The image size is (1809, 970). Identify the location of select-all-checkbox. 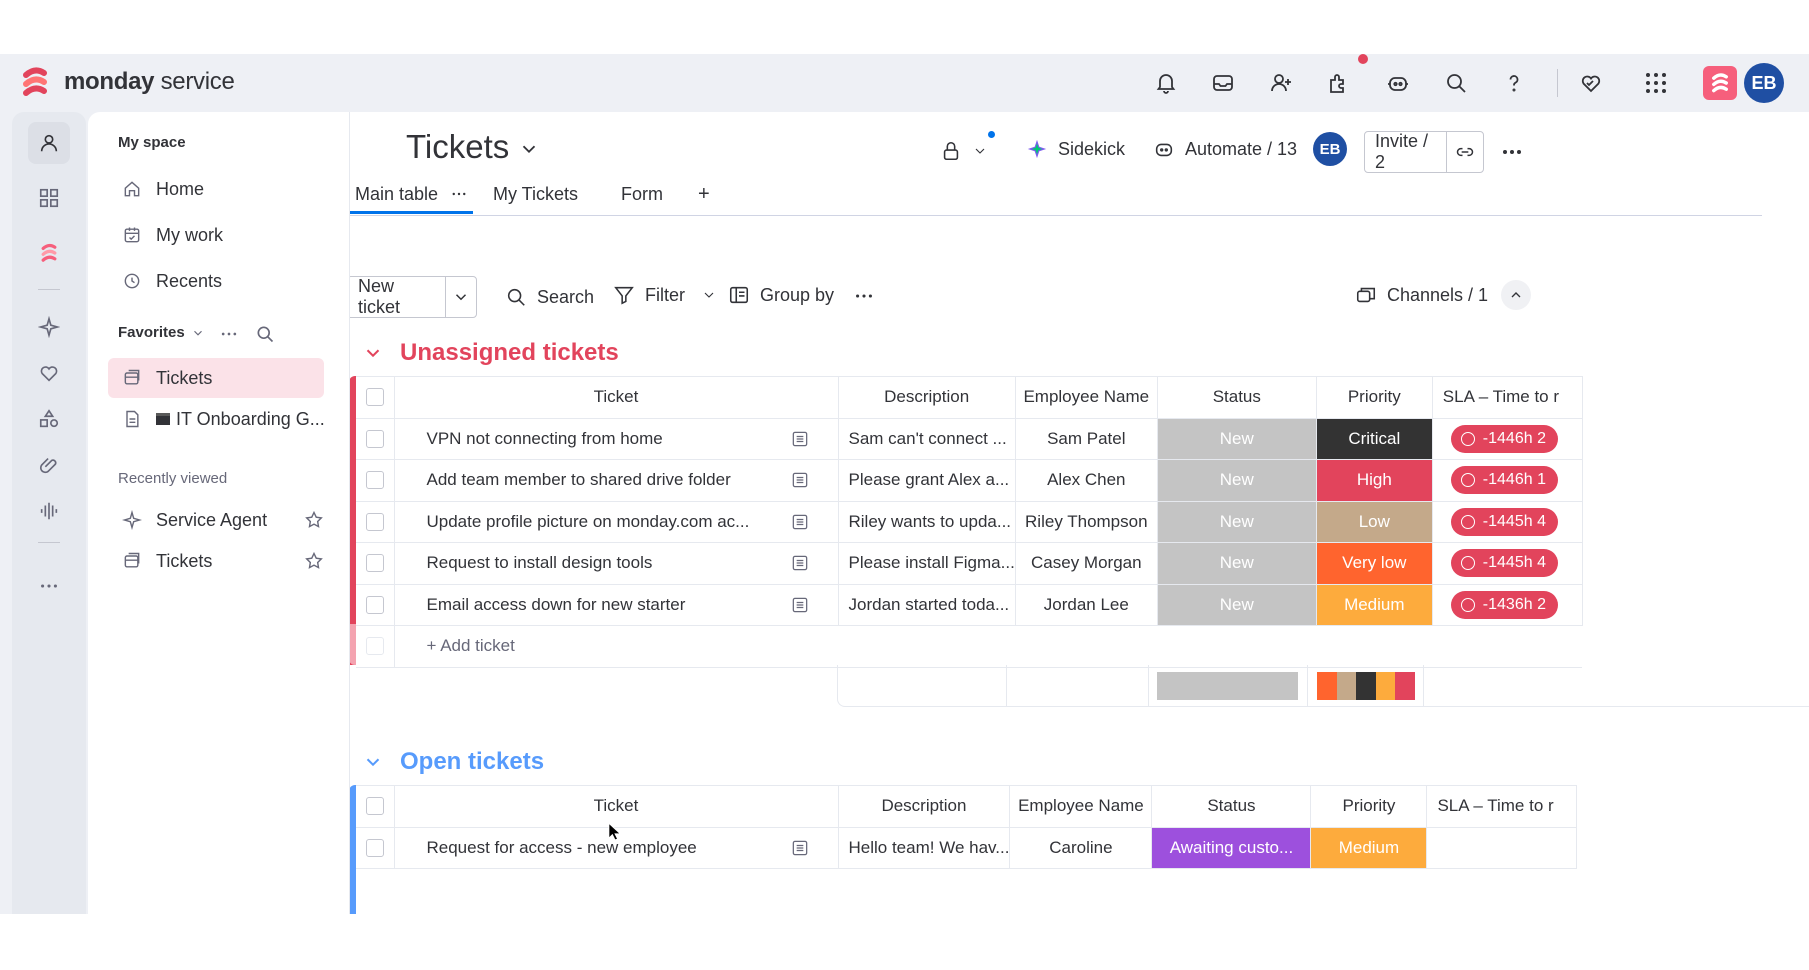
(374, 397).